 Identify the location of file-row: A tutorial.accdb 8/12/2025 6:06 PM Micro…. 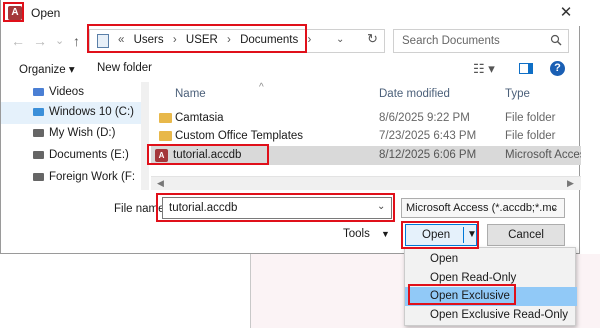
(366, 155).